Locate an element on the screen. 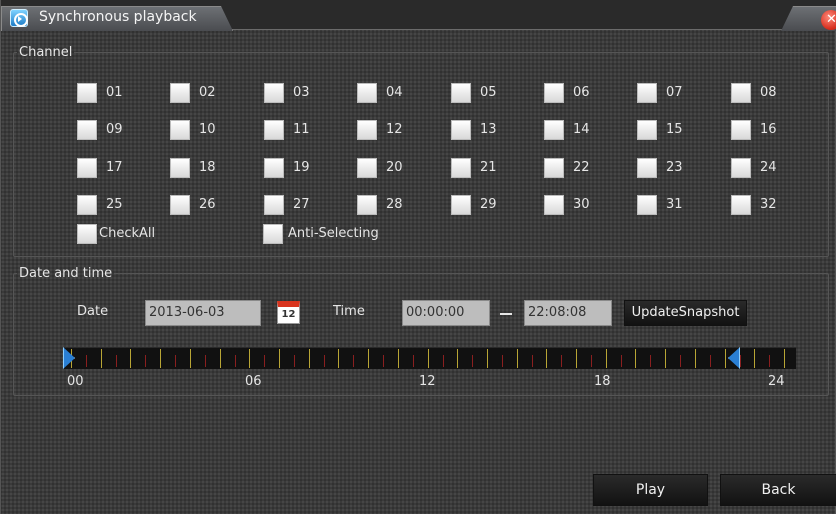  channel-checkbox: 07 is located at coordinates (667, 93).